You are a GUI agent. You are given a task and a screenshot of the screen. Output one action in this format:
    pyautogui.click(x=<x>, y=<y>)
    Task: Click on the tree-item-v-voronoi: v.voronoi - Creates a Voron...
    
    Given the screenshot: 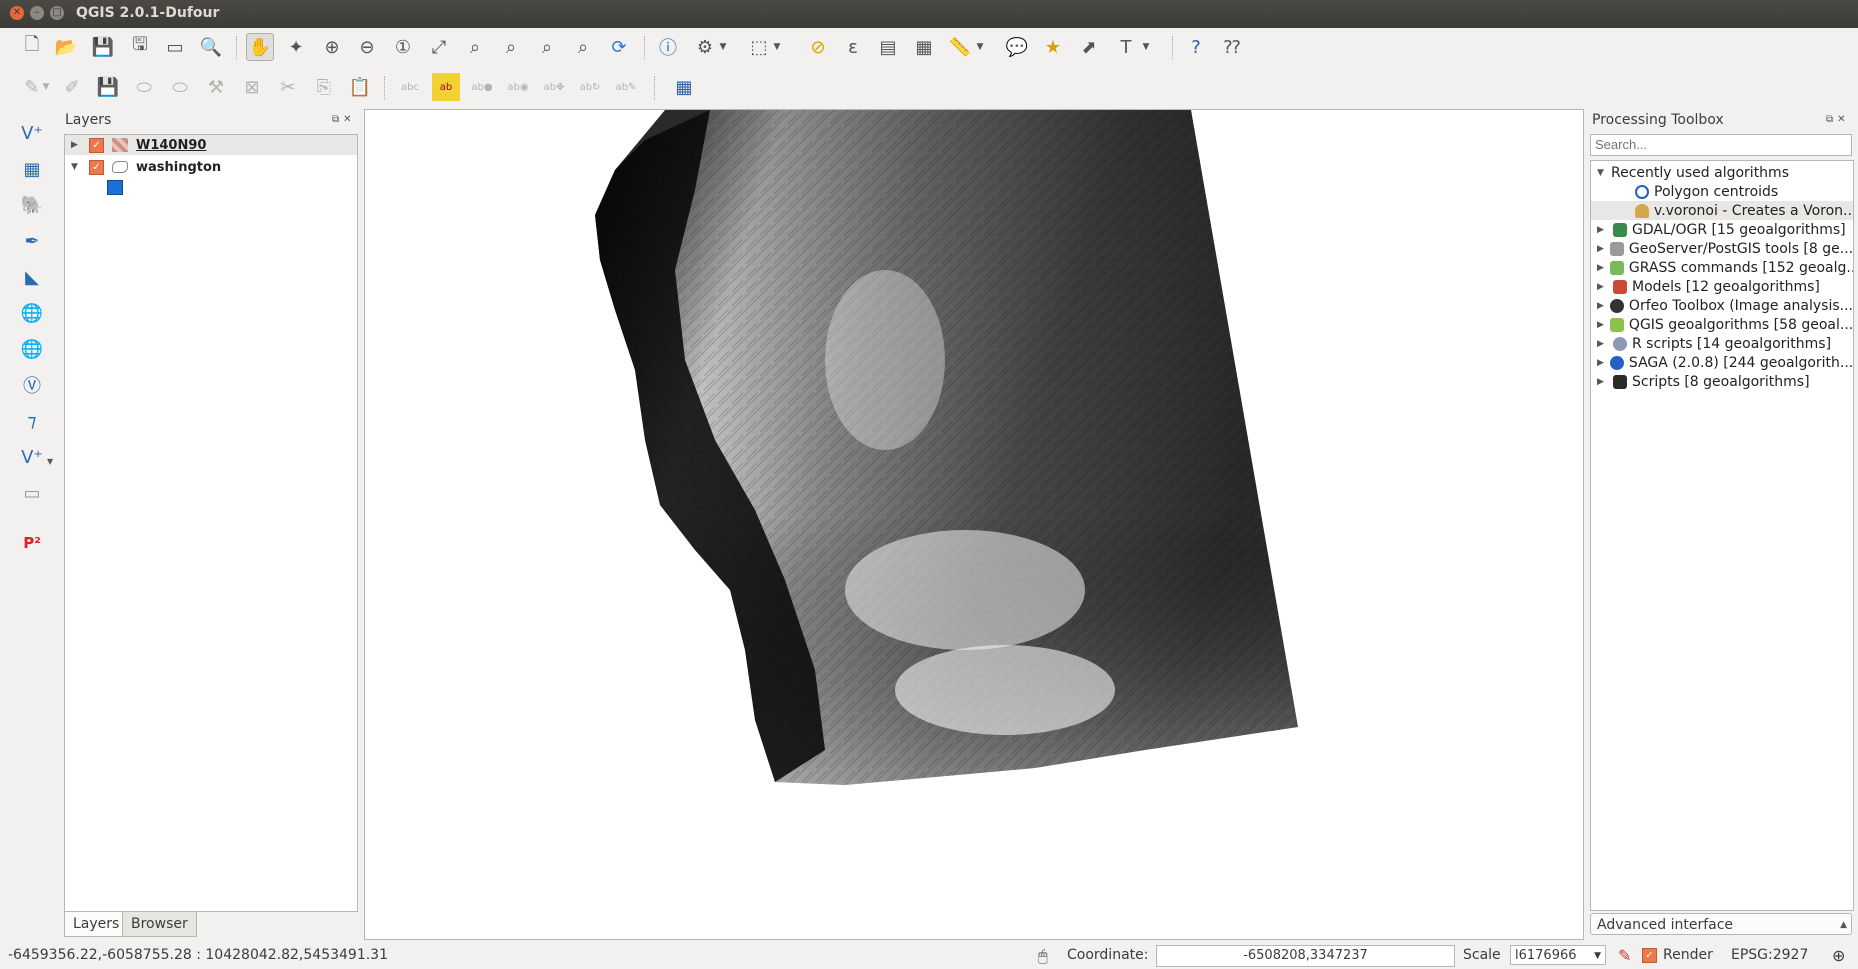 What is the action you would take?
    pyautogui.click(x=1722, y=210)
    